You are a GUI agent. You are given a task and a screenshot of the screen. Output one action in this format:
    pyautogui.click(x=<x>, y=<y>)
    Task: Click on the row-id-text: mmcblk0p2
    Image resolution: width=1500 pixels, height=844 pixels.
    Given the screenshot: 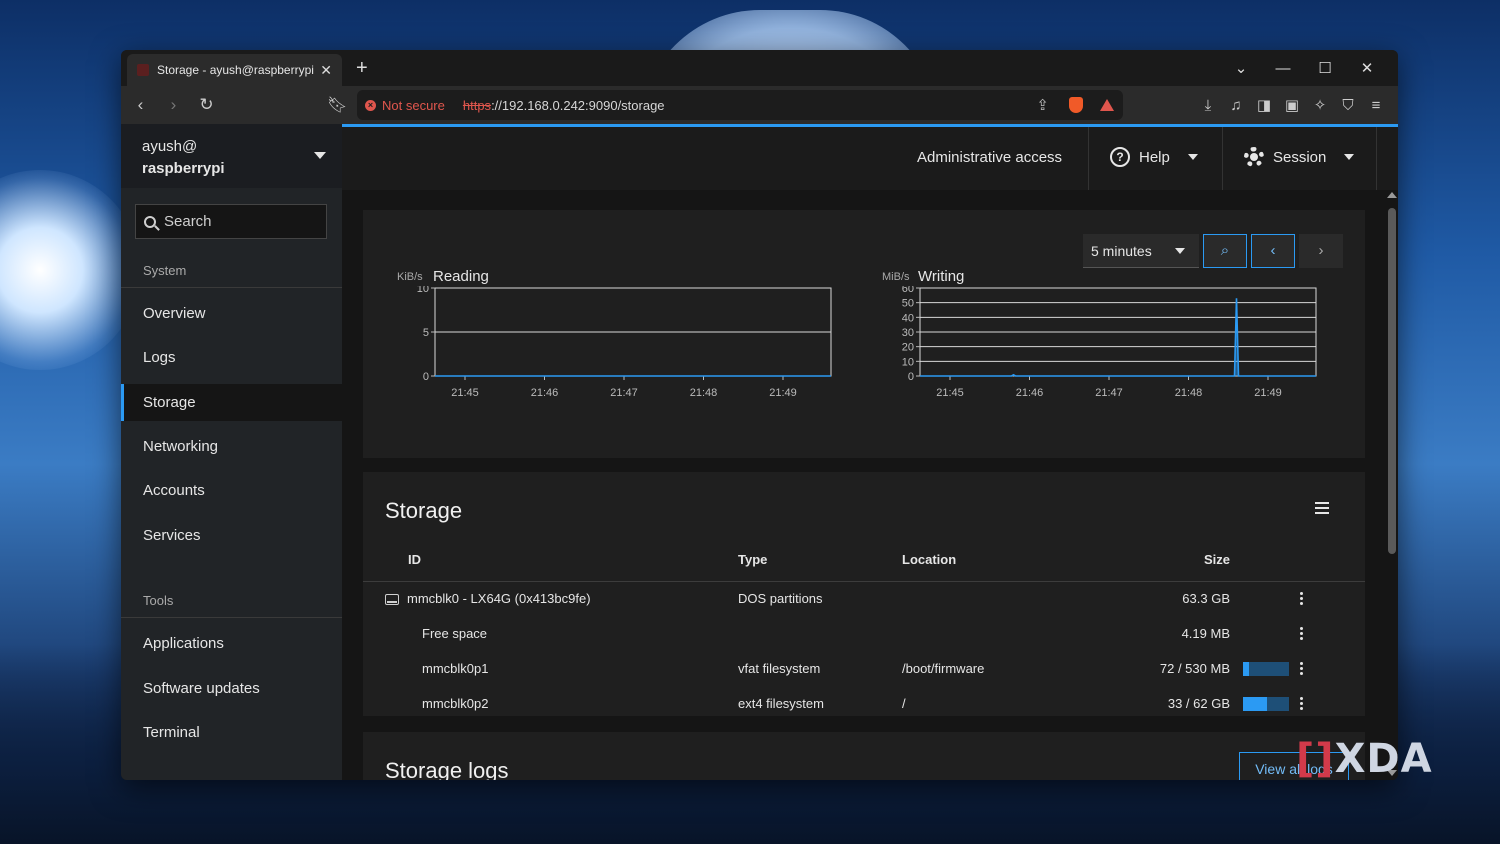 What is the action you would take?
    pyautogui.click(x=455, y=703)
    